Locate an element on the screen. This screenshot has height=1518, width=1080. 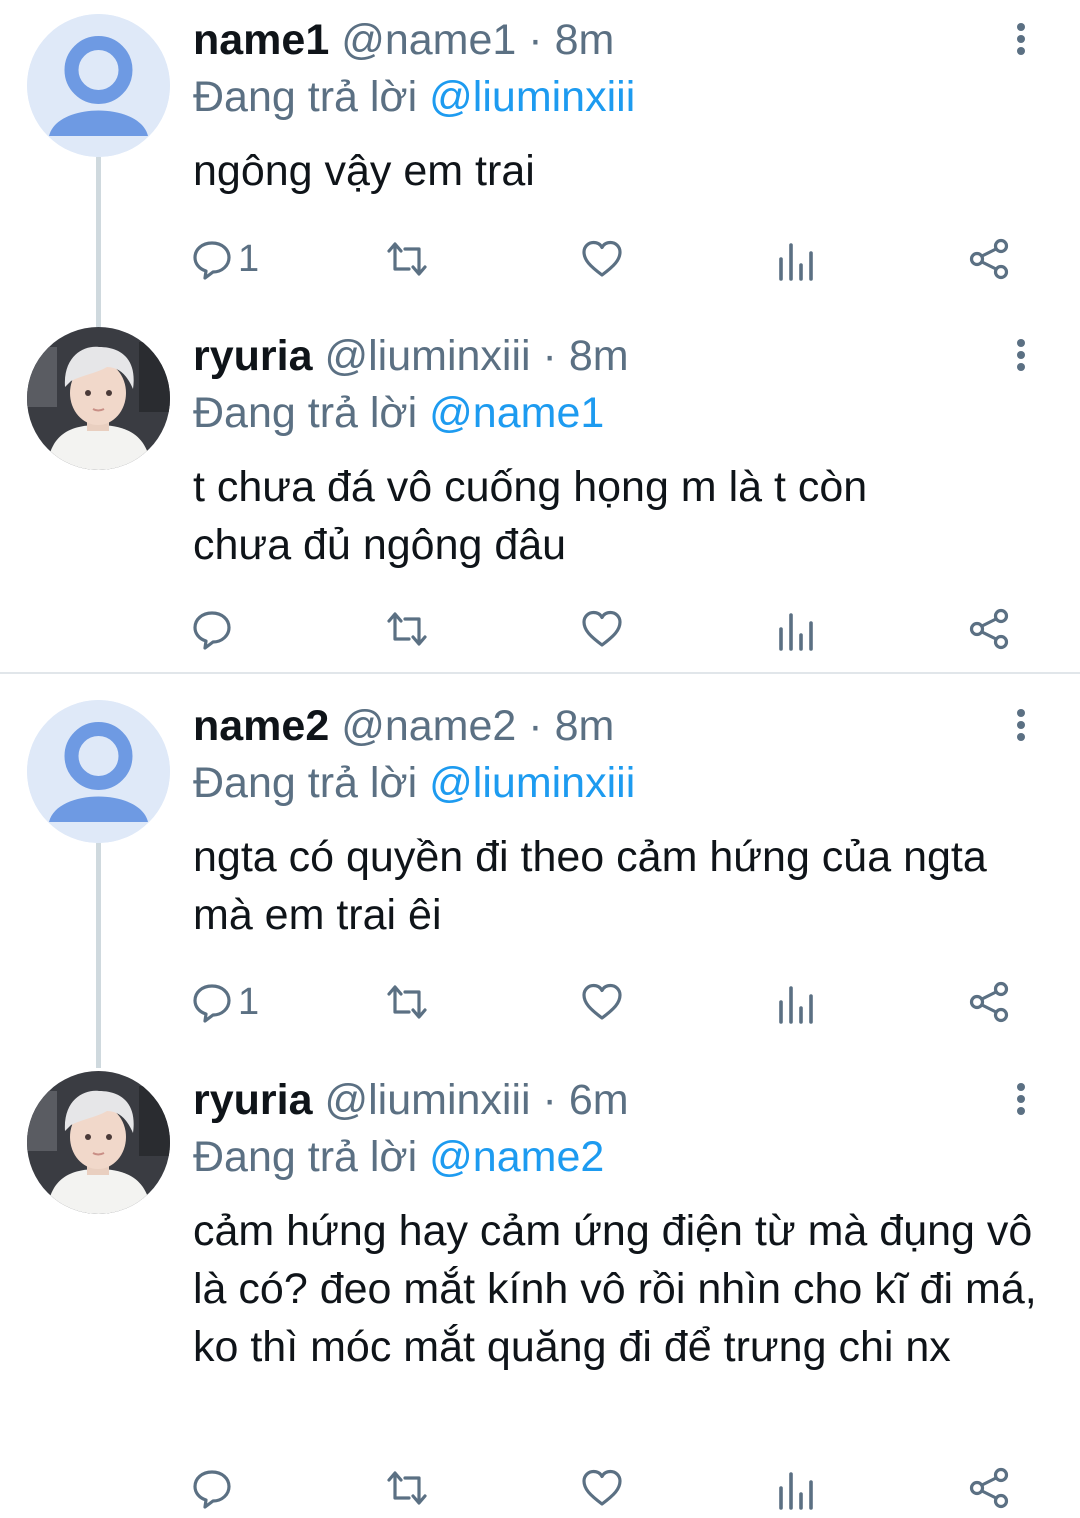
display-name: name1 is located at coordinates (261, 40).